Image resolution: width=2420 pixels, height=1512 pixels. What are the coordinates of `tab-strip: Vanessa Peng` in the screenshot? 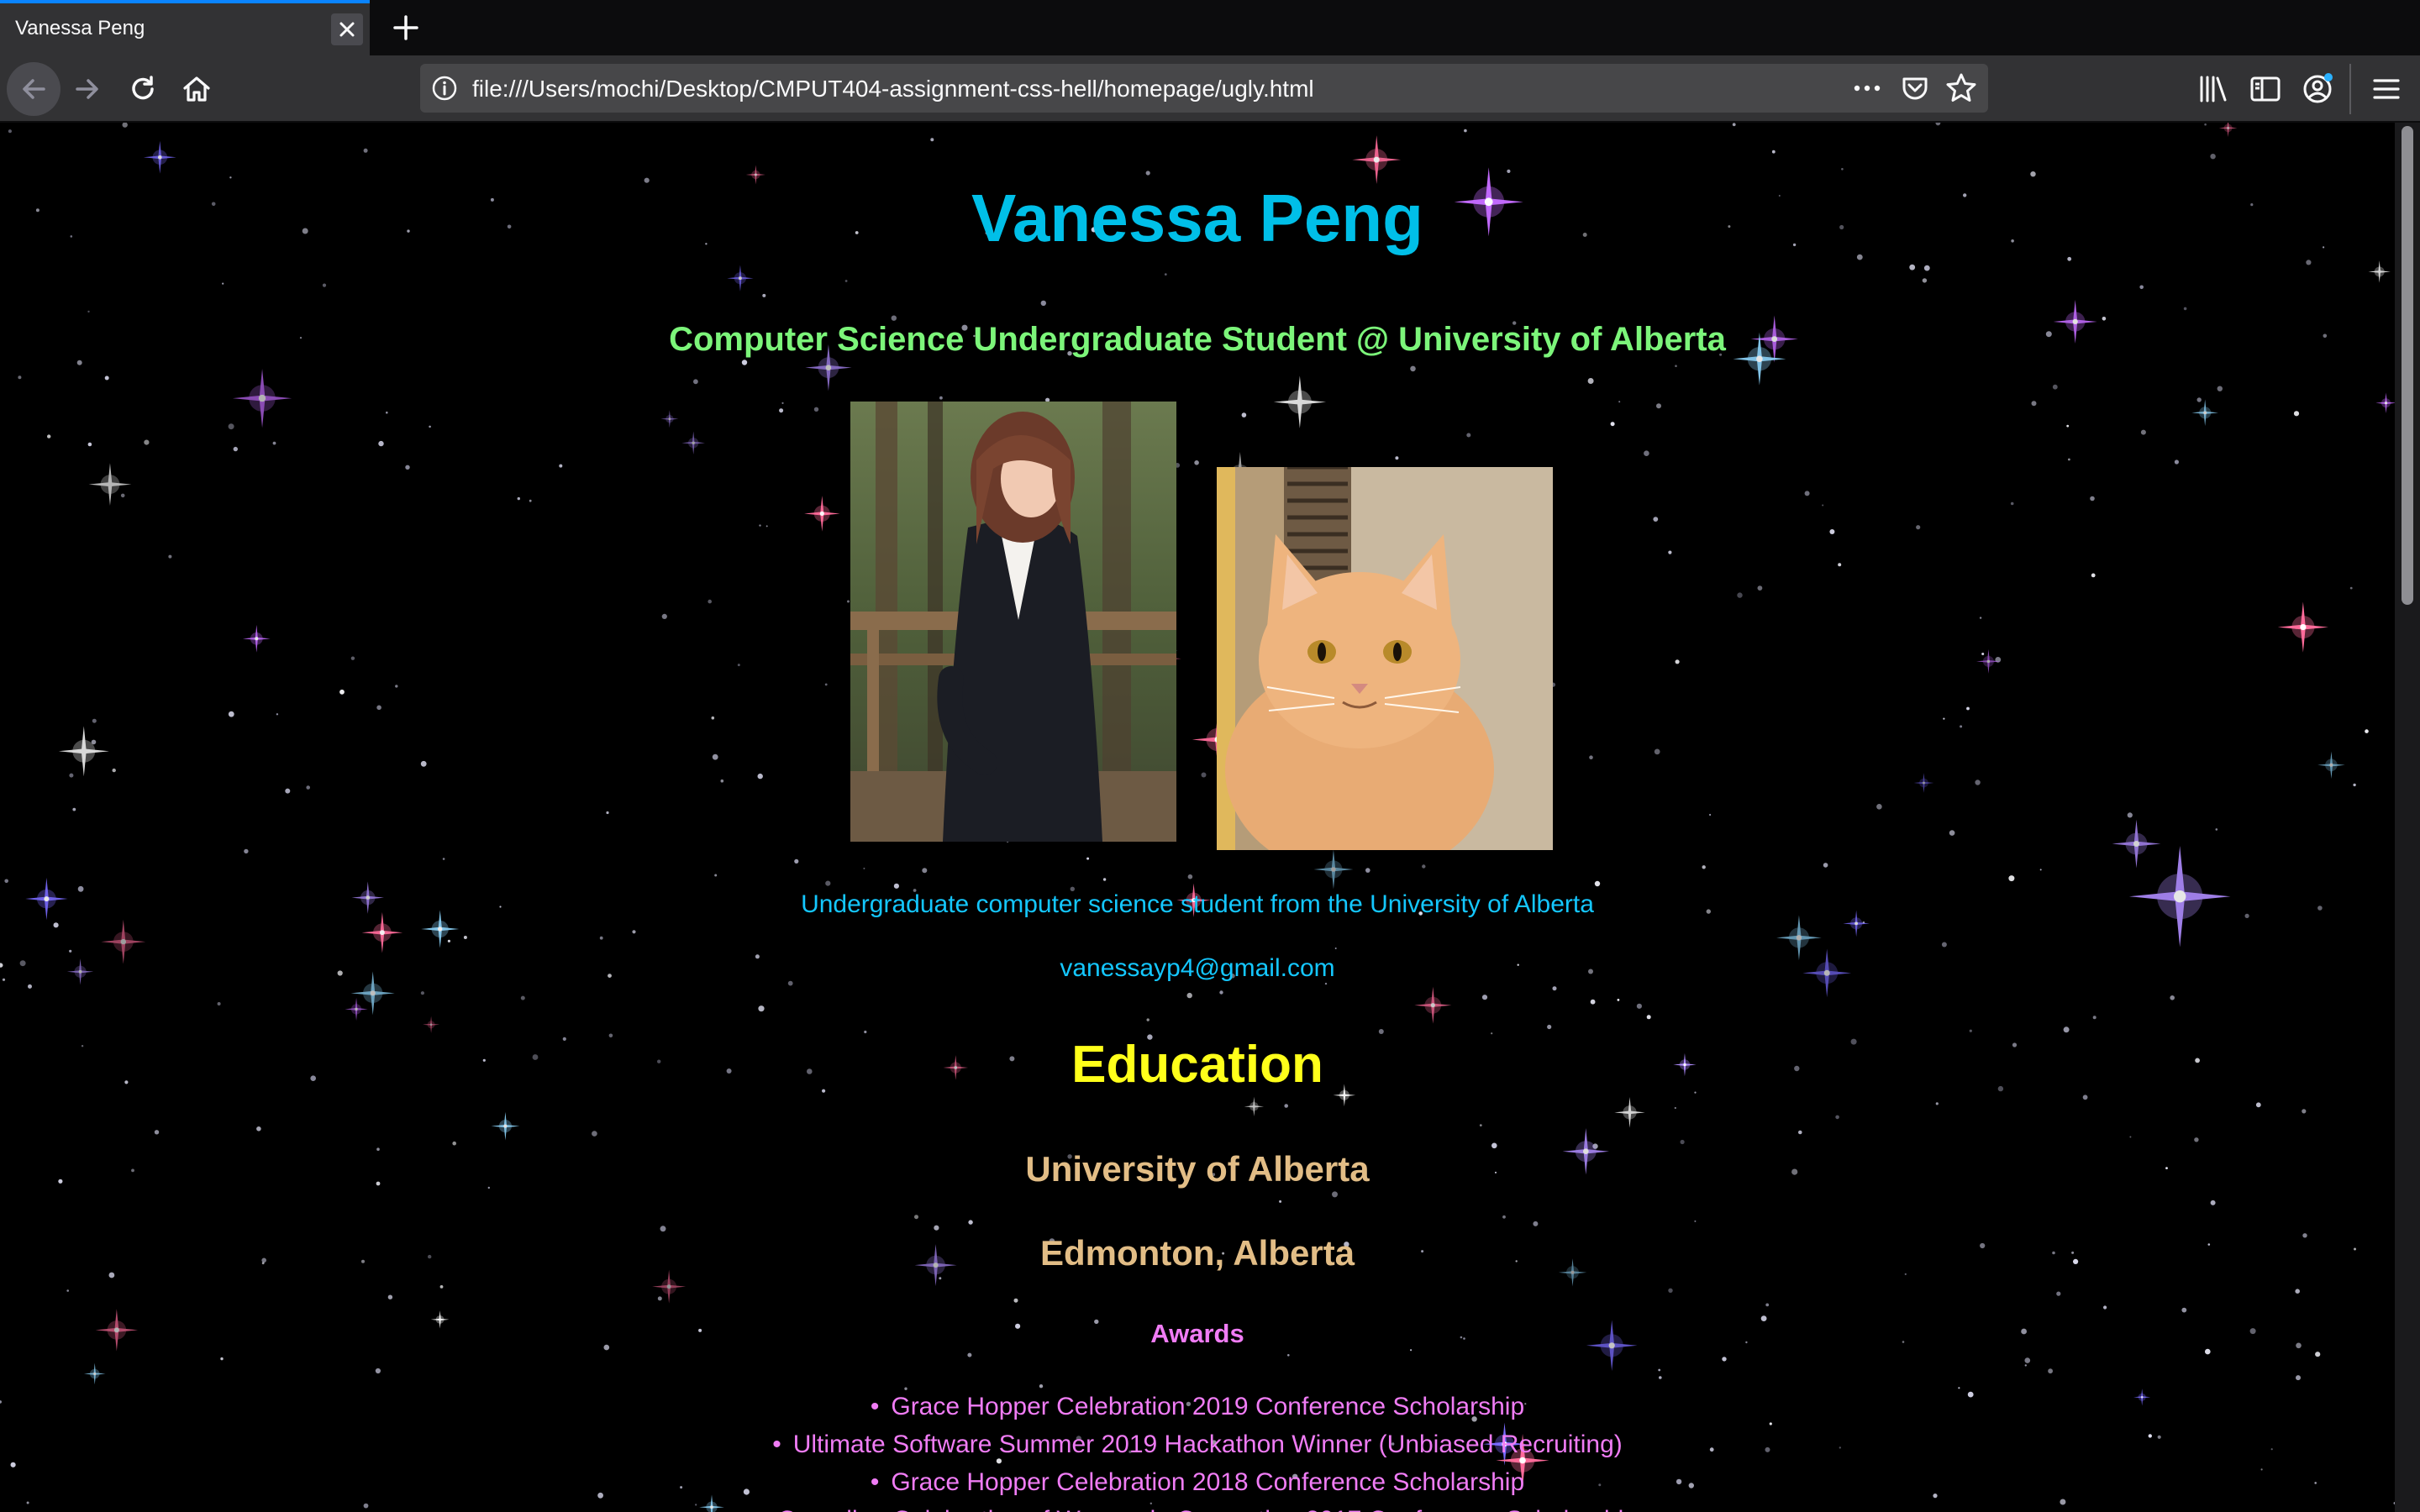 It's located at (1210, 27).